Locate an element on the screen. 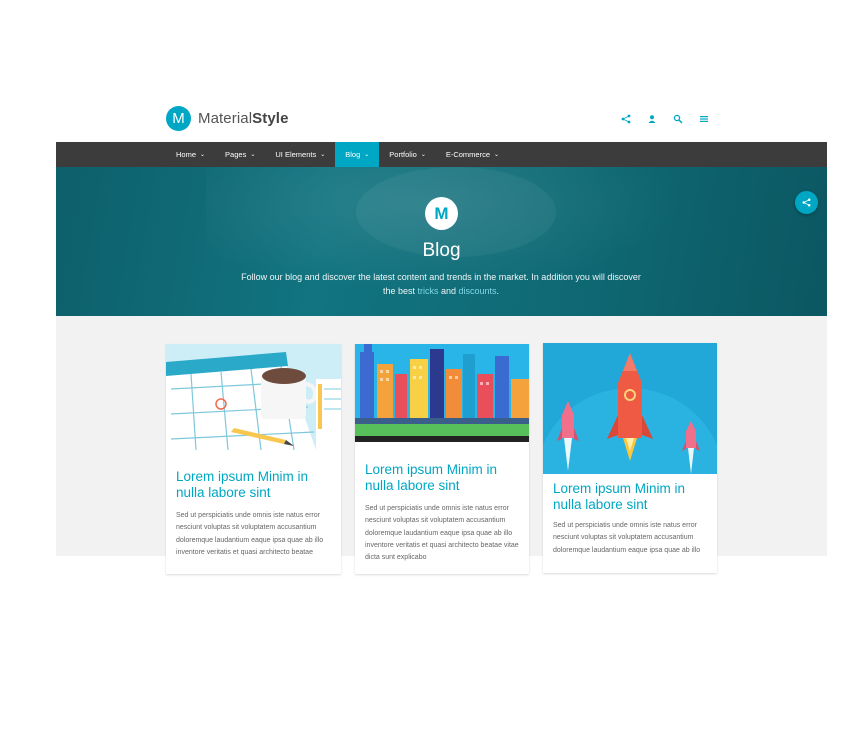  nav-item-label: E-Commerce is located at coordinates (468, 154).